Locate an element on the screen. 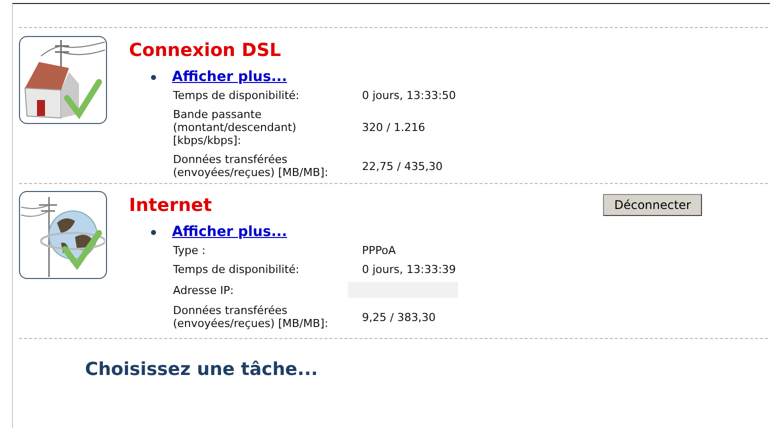  field-value: 22,75 / 435,30 is located at coordinates (403, 166).